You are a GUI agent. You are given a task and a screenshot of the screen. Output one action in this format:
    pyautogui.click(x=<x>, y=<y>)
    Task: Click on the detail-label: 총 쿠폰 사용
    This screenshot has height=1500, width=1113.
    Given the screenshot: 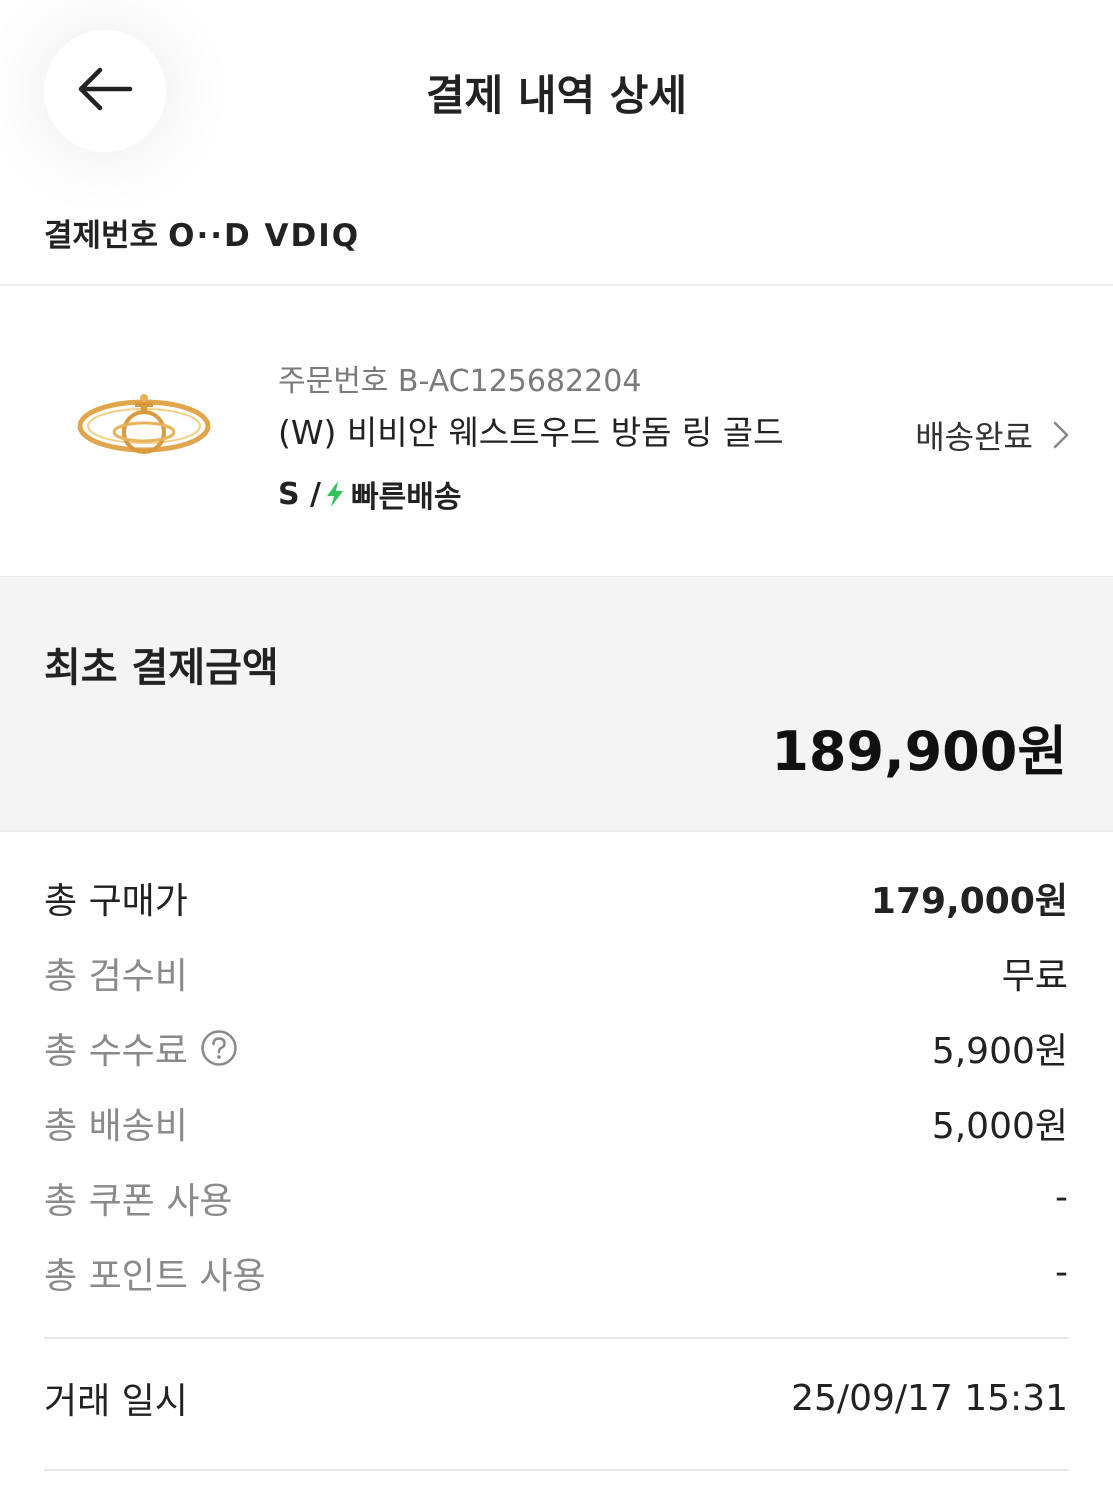 What is the action you would take?
    pyautogui.click(x=138, y=1201)
    